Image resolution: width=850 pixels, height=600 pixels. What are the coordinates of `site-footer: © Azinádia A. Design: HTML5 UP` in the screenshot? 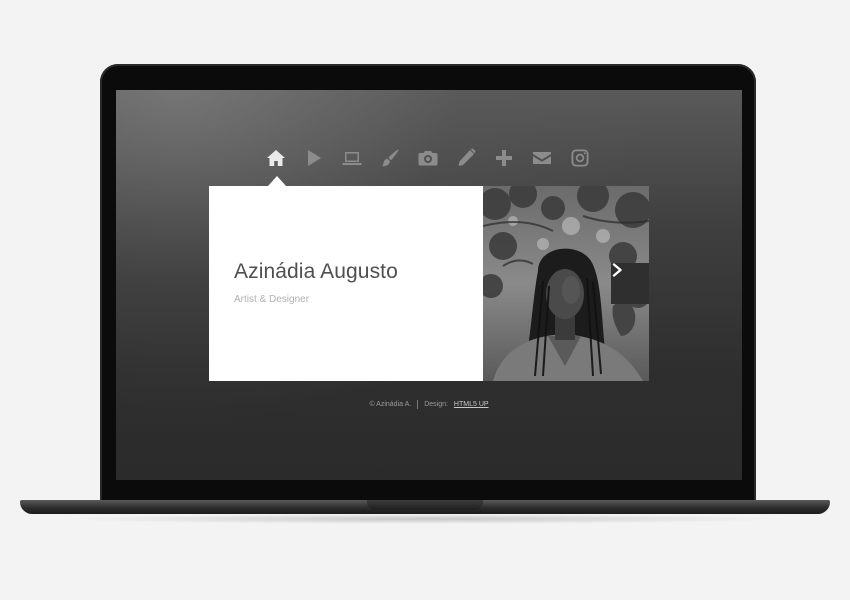 It's located at (429, 404).